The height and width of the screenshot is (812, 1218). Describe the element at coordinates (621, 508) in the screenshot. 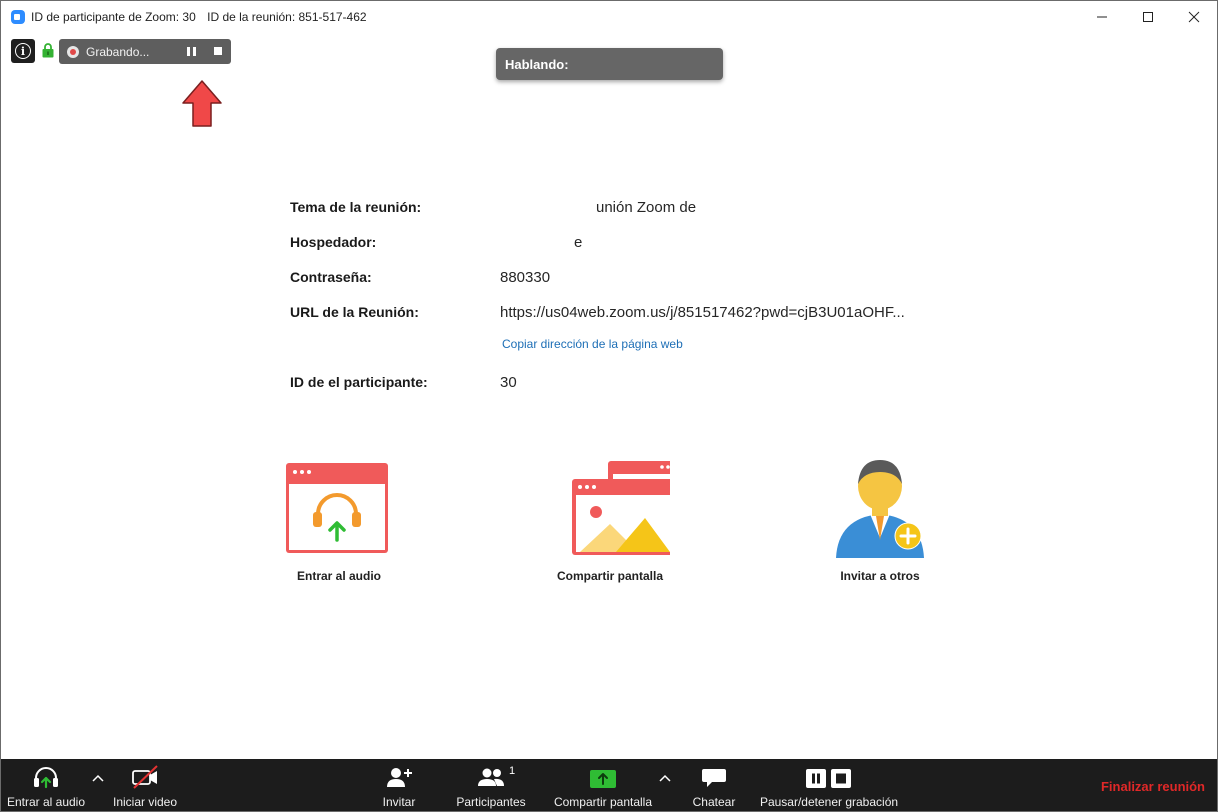

I see `share-screen-icon` at that location.